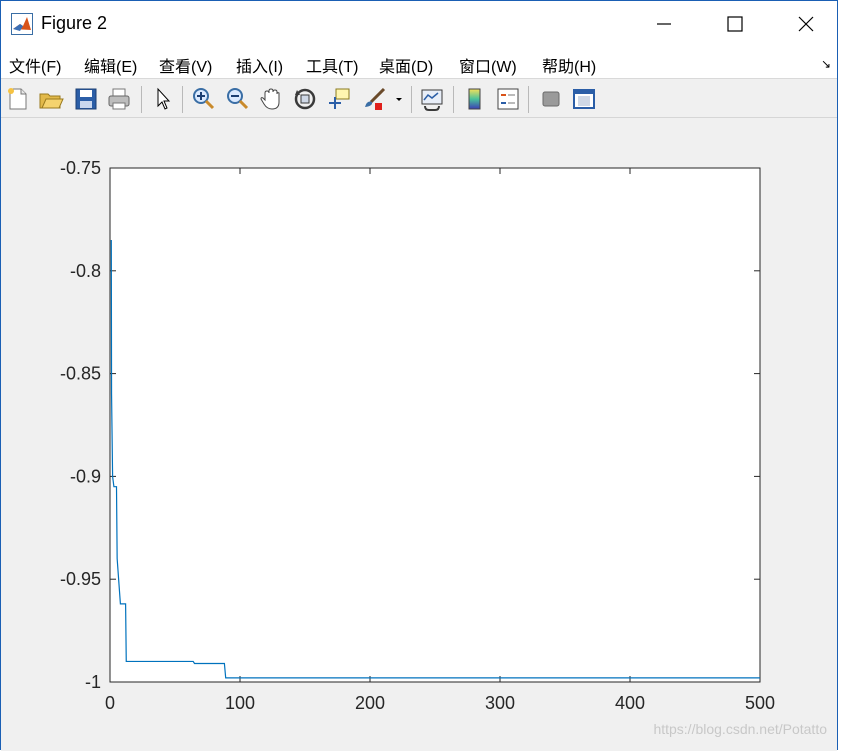 The height and width of the screenshot is (753, 843). I want to click on y-tick-label: -0.8, so click(85, 271).